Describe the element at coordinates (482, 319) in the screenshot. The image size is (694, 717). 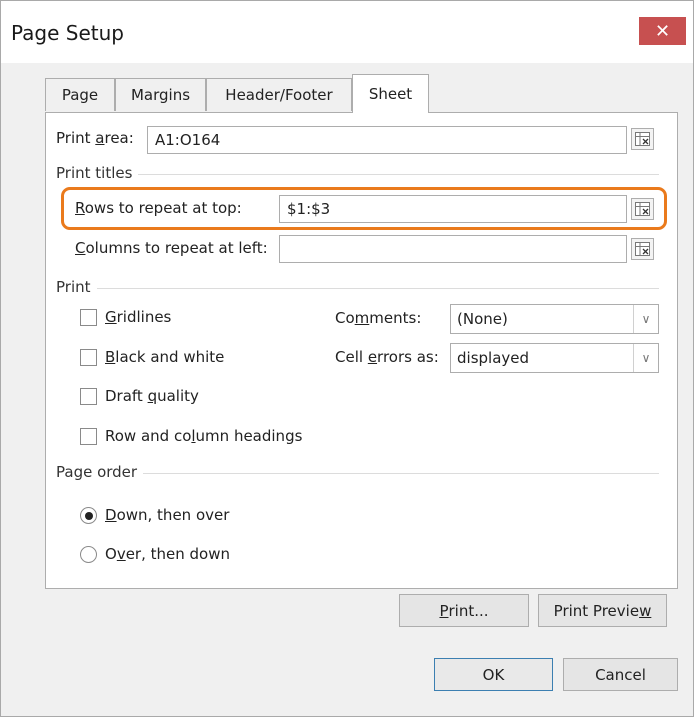
I see `comments-value: (None)` at that location.